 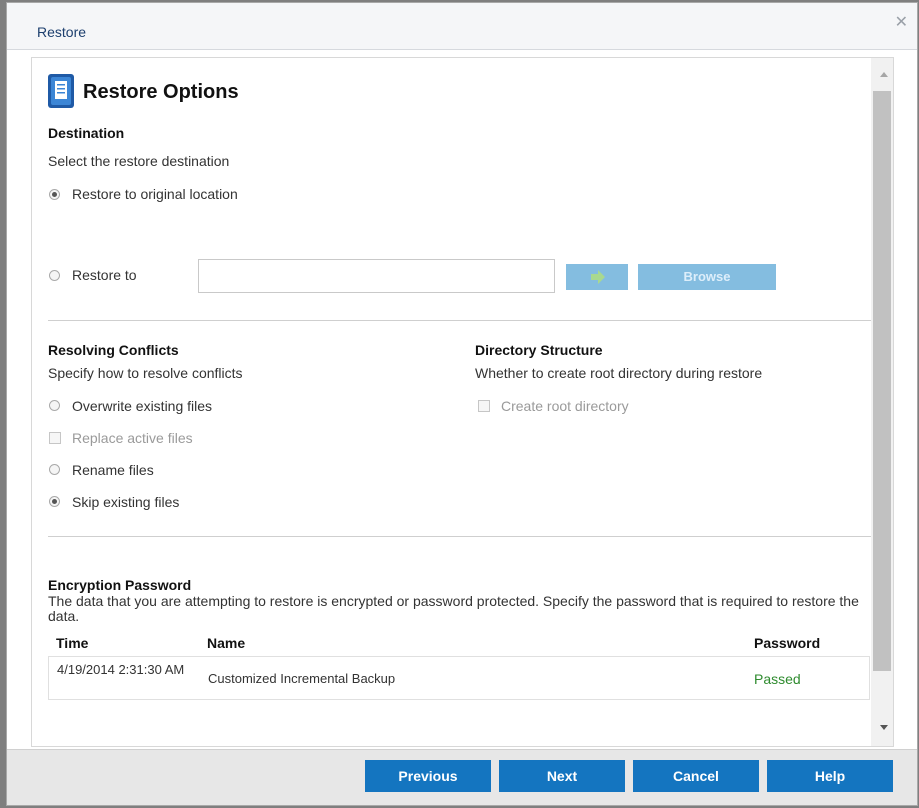 I want to click on document-icon, so click(x=61, y=91).